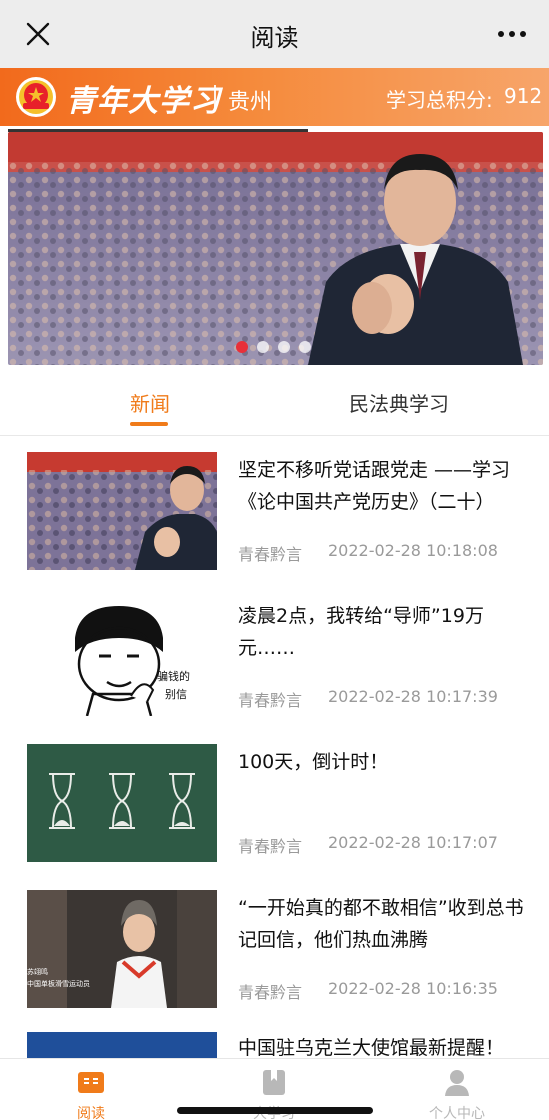 The height and width of the screenshot is (1120, 549). What do you see at coordinates (439, 100) in the screenshot?
I see `score-label: 学习总积分:` at bounding box center [439, 100].